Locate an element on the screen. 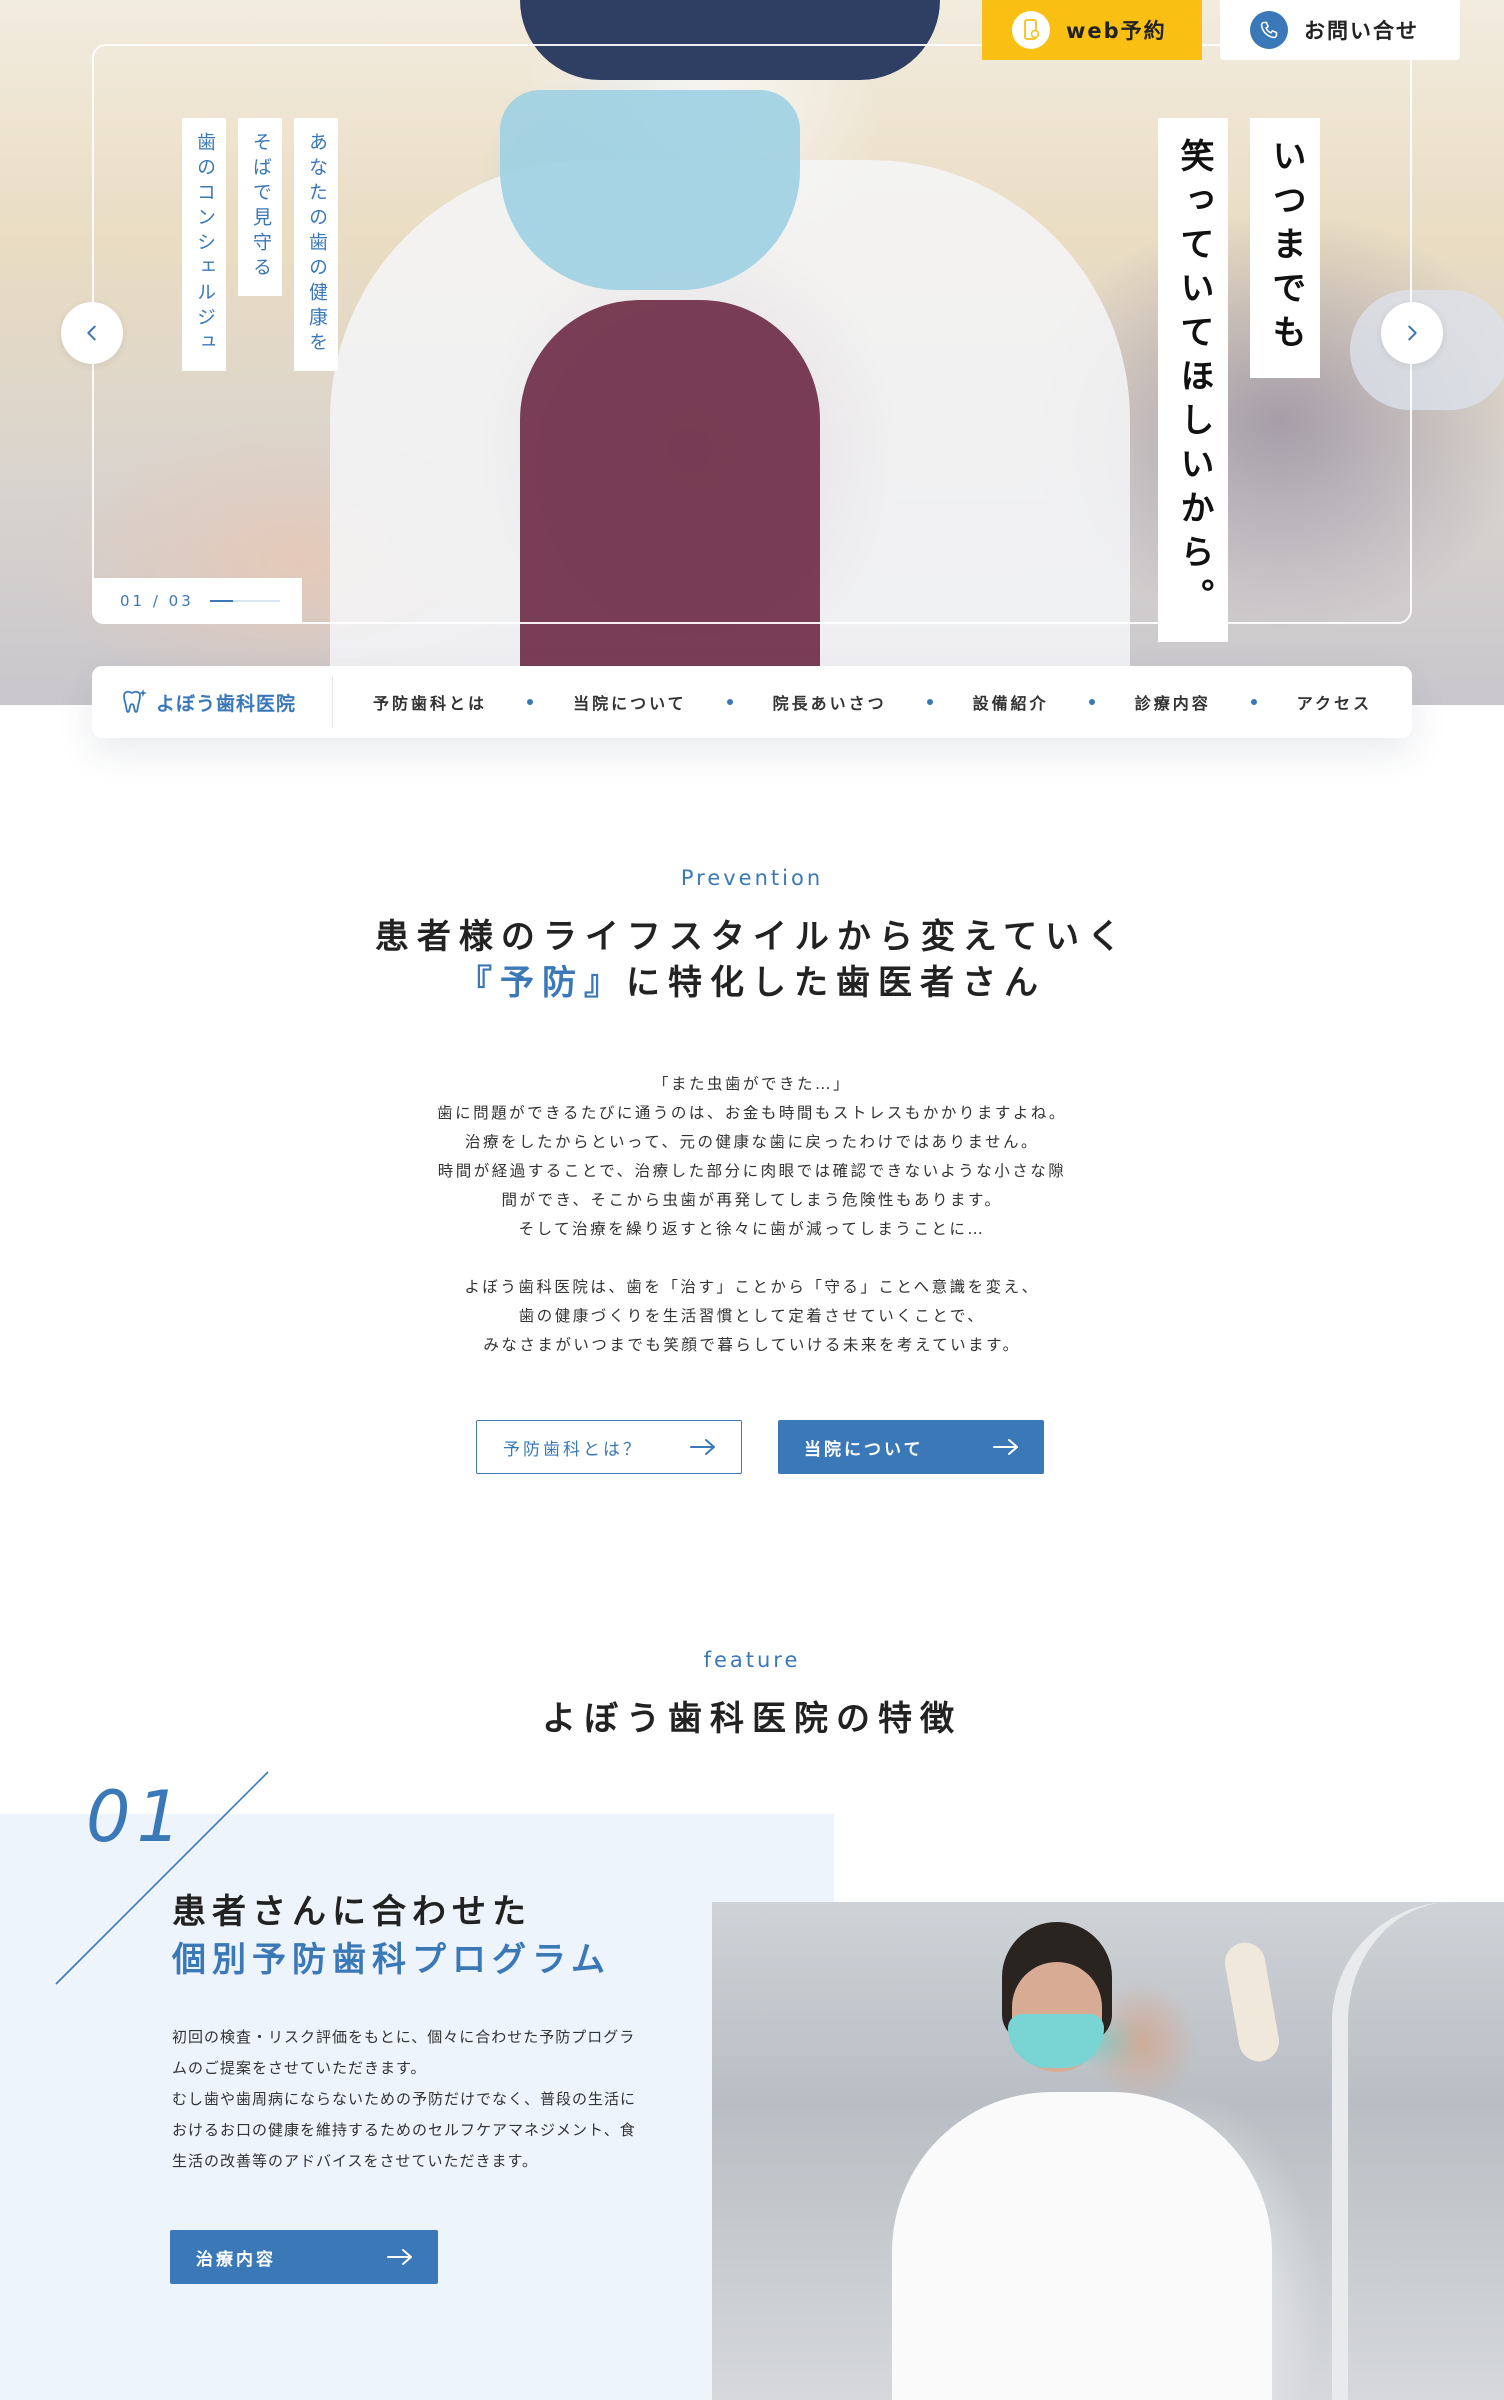 Image resolution: width=1504 pixels, height=2400 pixels. body-line: 歯に問題ができるたびに通うのは、お金も時間もストレスもかかりますよね。 is located at coordinates (752, 1113).